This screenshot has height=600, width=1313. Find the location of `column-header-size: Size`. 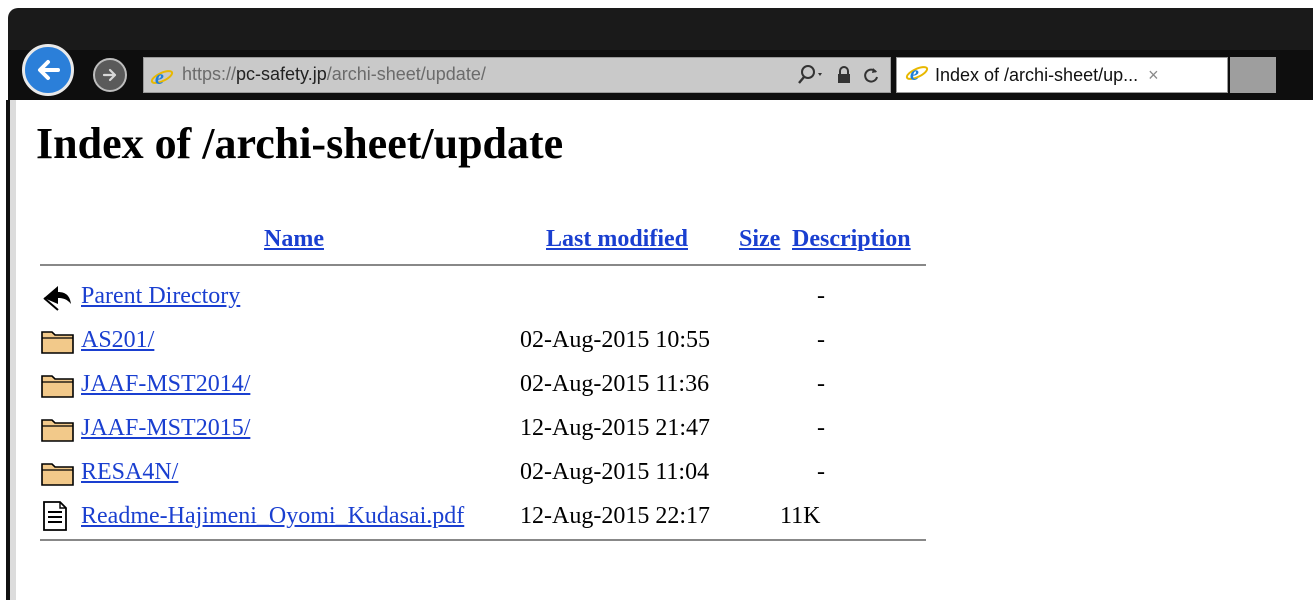

column-header-size: Size is located at coordinates (759, 239).